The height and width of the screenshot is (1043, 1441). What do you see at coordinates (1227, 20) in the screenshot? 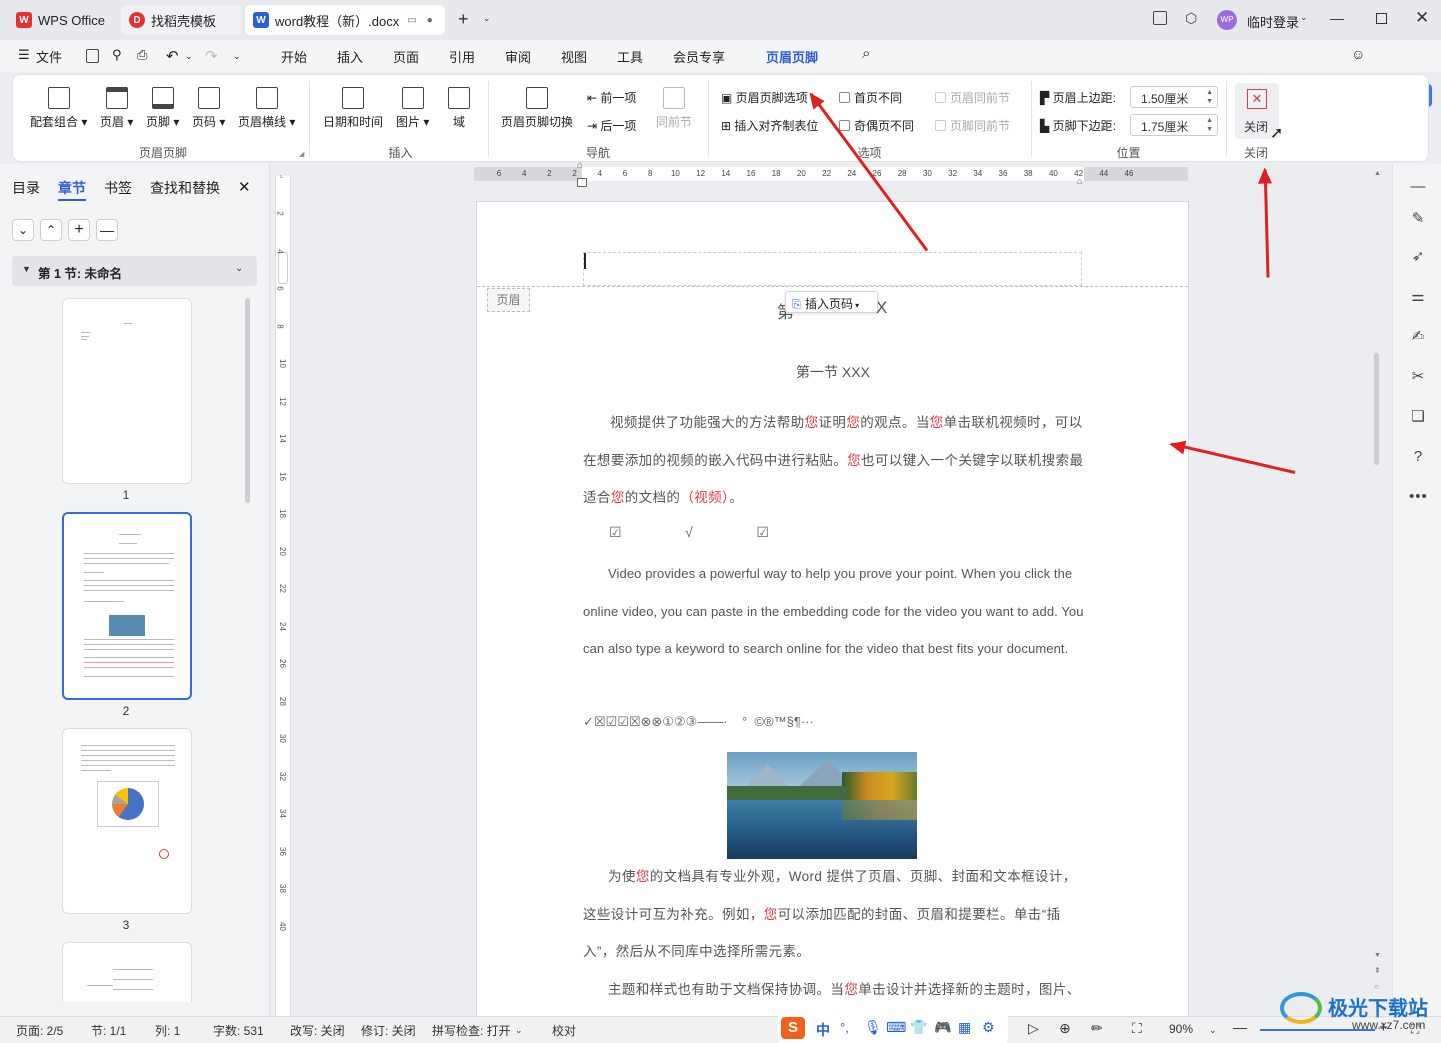
I see `avatar: WP` at bounding box center [1227, 20].